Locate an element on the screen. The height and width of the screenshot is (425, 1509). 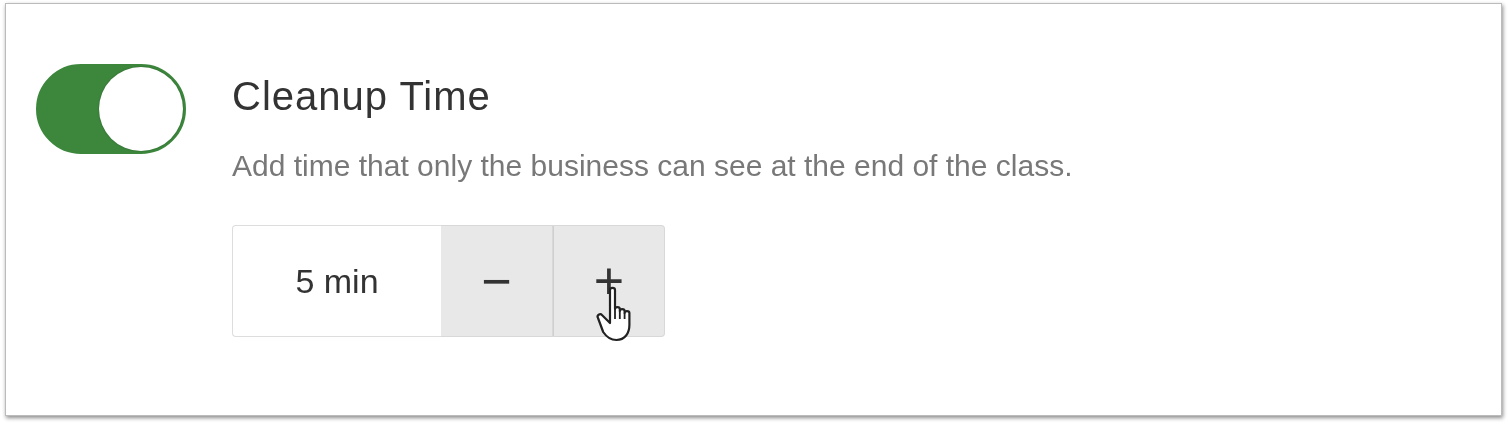
setting-title: Cleanup Time is located at coordinates (362, 96).